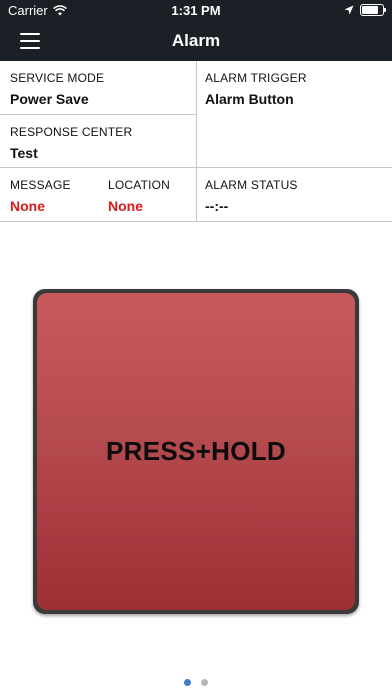  Describe the element at coordinates (24, 153) in the screenshot. I see `response-center-value: Test` at that location.